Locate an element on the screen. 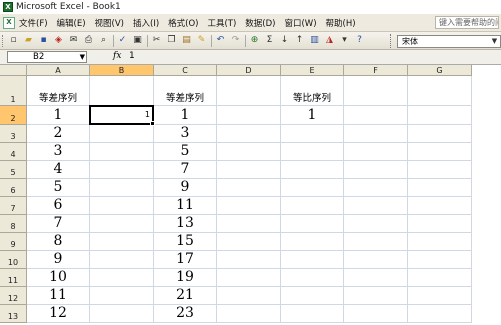 This screenshot has height=325, width=501. insert-function-icon: fx is located at coordinates (117, 56).